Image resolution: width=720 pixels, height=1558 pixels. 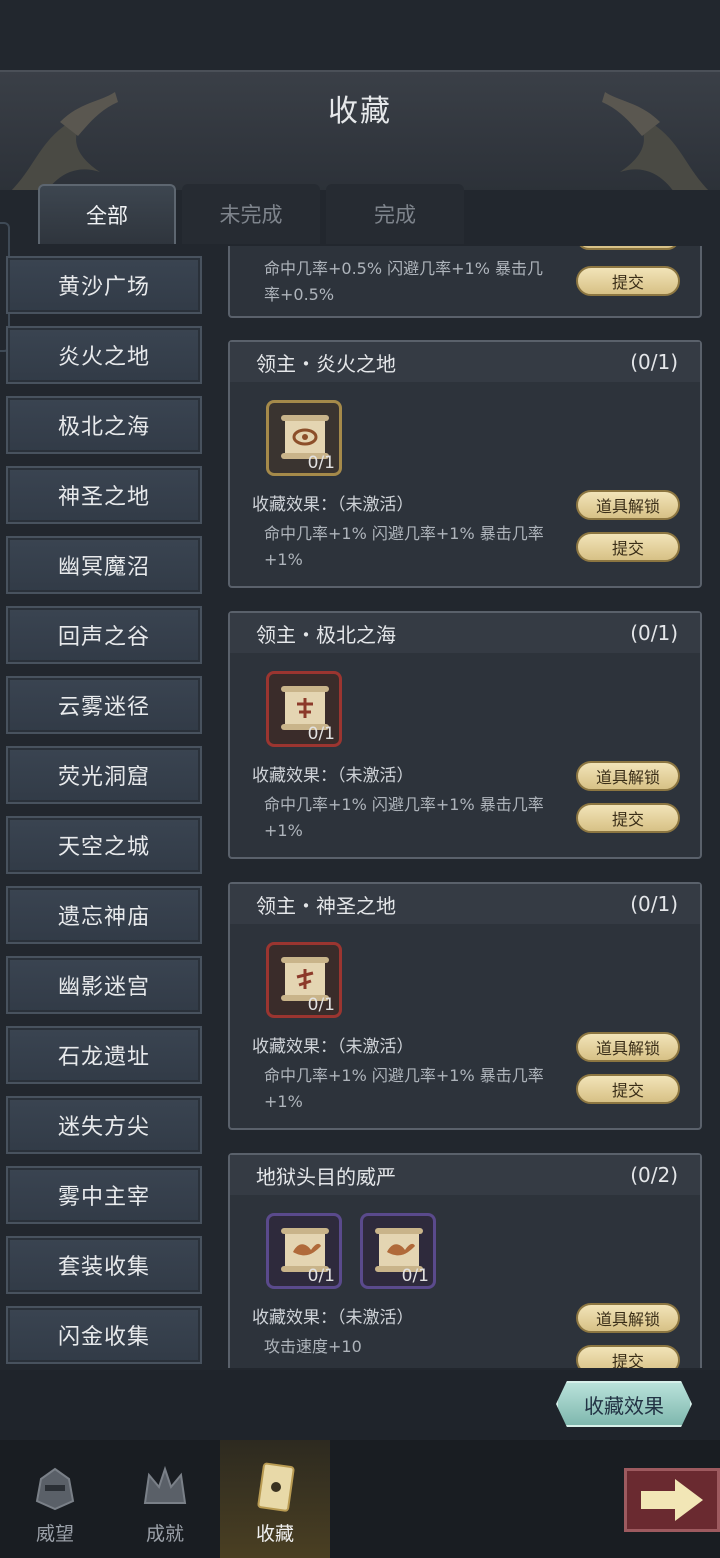 I want to click on card-title: 领主・极北之海, so click(x=326, y=634).